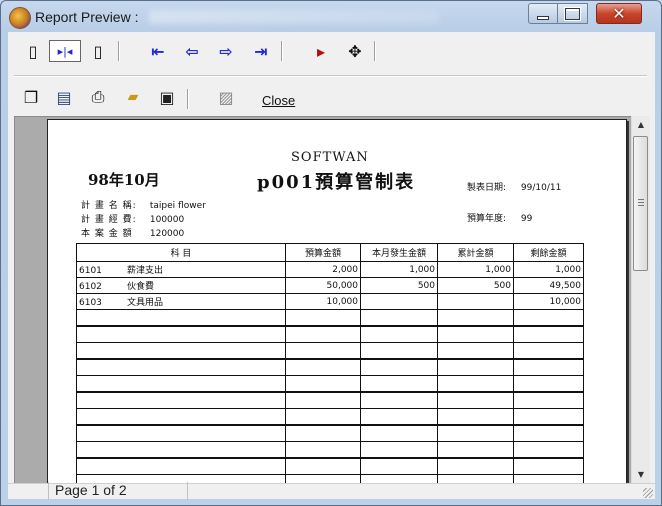  Describe the element at coordinates (90, 287) in the screenshot. I see `account-code: 6102` at that location.